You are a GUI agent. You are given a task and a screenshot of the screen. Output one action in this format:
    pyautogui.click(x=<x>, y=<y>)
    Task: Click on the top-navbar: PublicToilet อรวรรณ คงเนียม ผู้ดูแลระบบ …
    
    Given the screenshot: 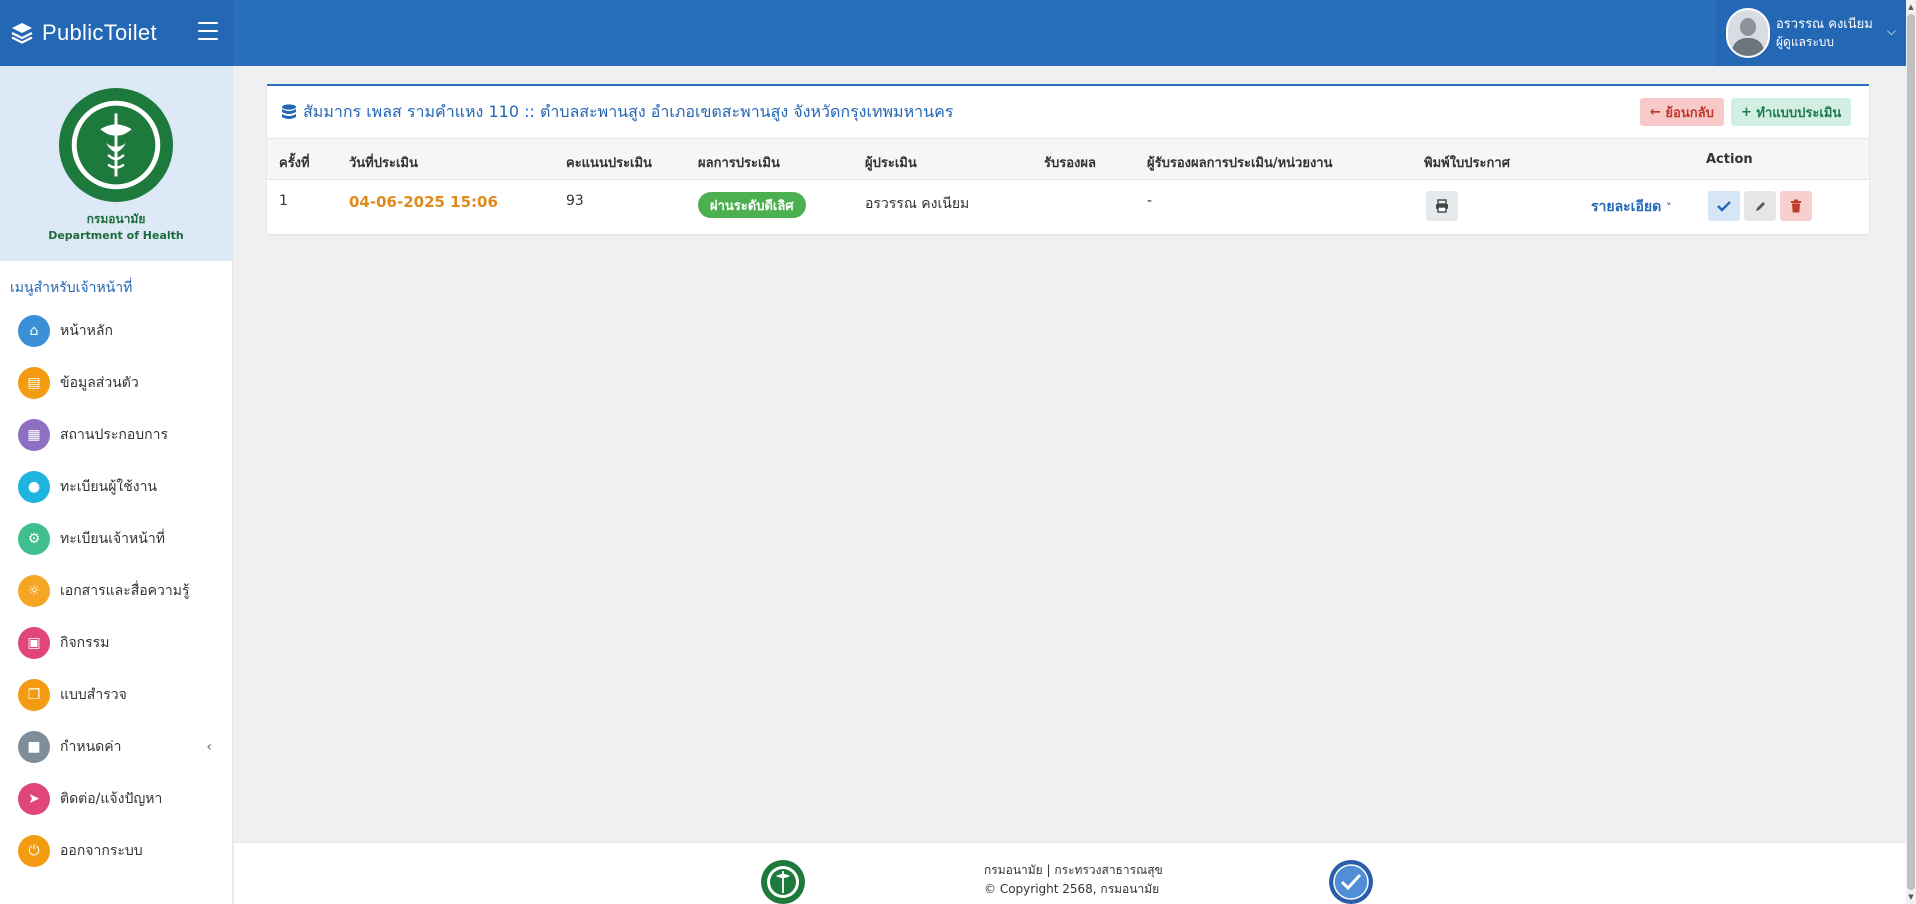 What is the action you would take?
    pyautogui.click(x=953, y=33)
    